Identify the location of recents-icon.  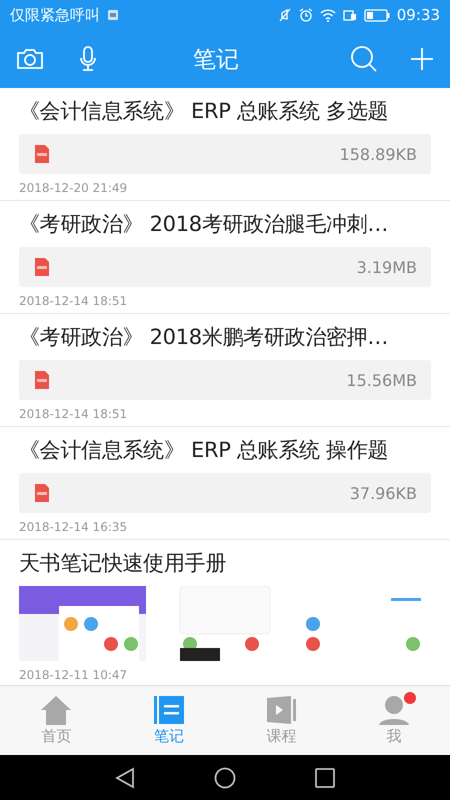
(325, 777).